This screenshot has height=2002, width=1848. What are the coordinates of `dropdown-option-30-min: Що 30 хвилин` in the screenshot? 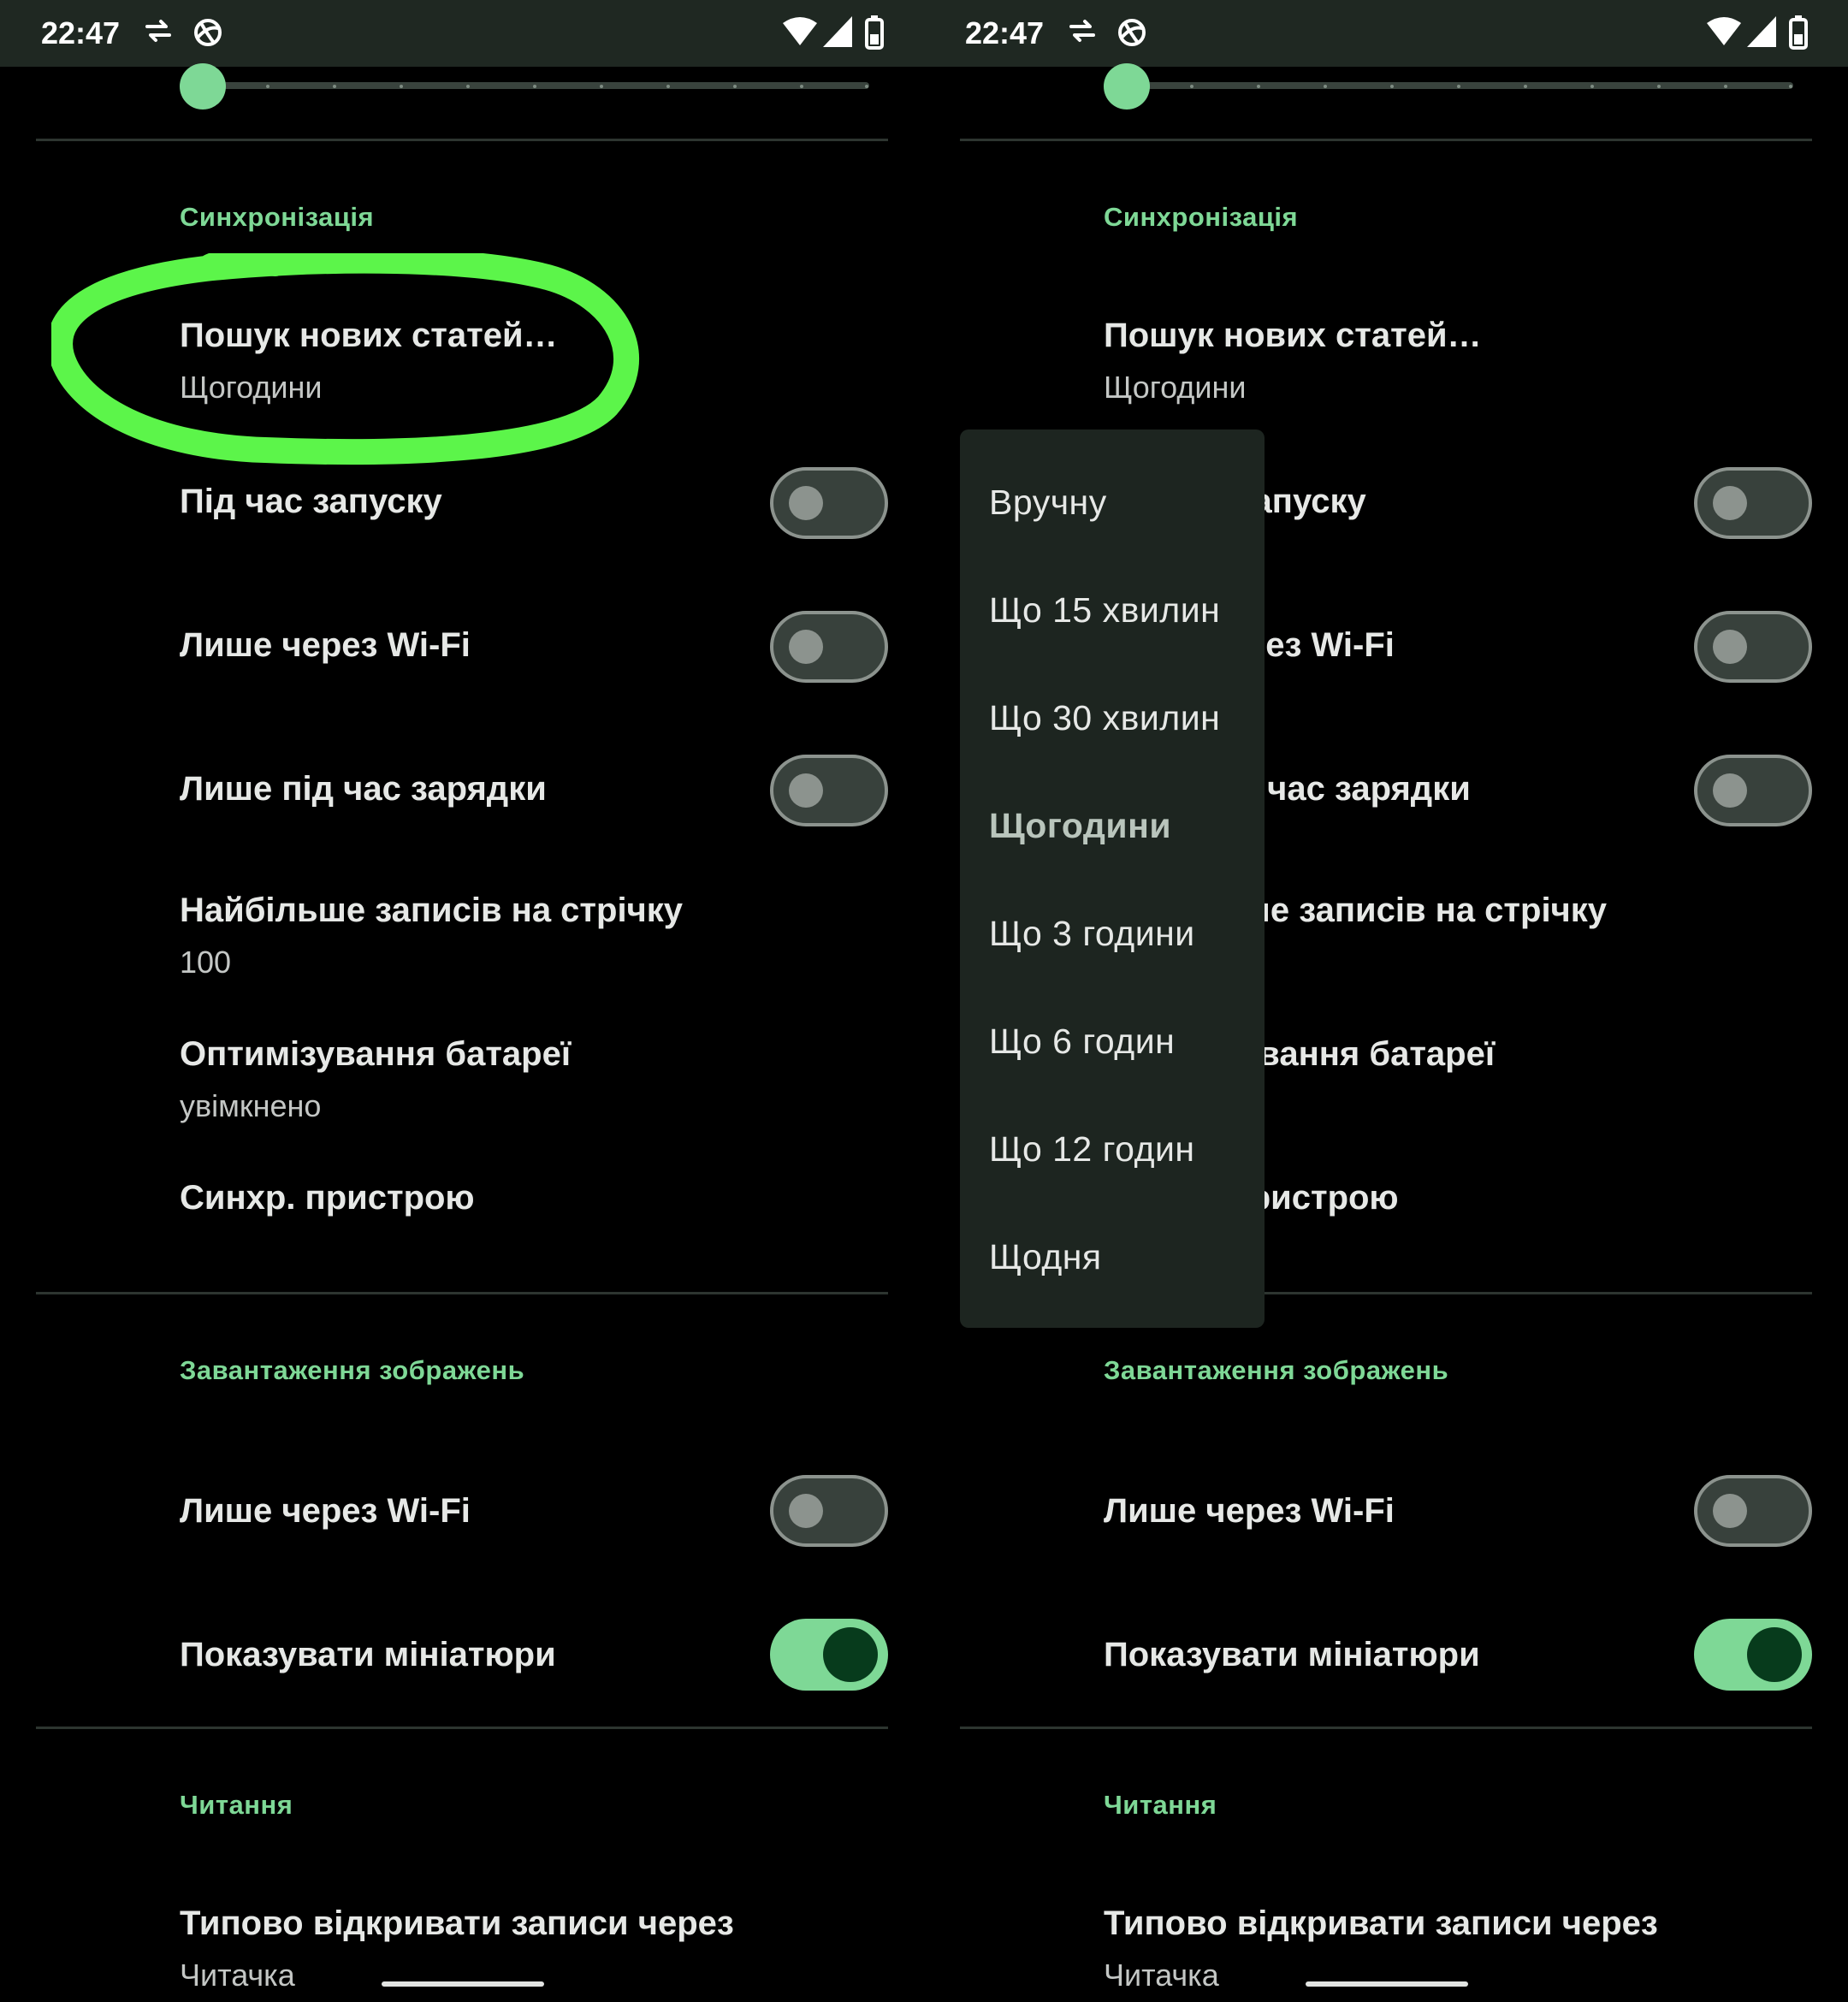 It's located at (1104, 718).